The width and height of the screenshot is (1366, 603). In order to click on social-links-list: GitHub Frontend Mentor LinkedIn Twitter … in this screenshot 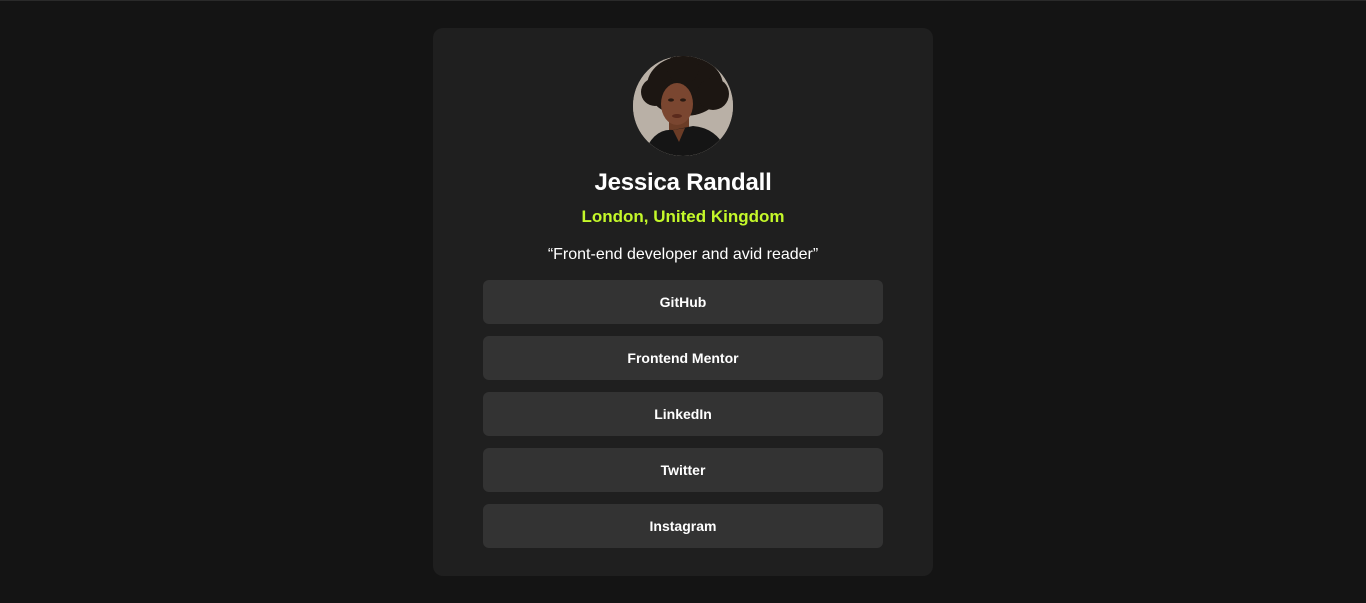, I will do `click(683, 414)`.